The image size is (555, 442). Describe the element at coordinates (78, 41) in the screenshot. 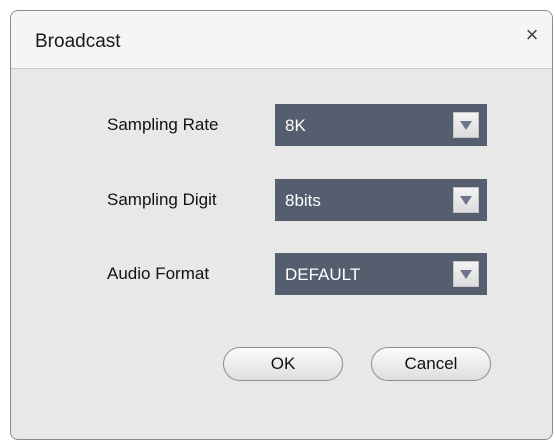

I see `dialog-title: Broadcast` at that location.